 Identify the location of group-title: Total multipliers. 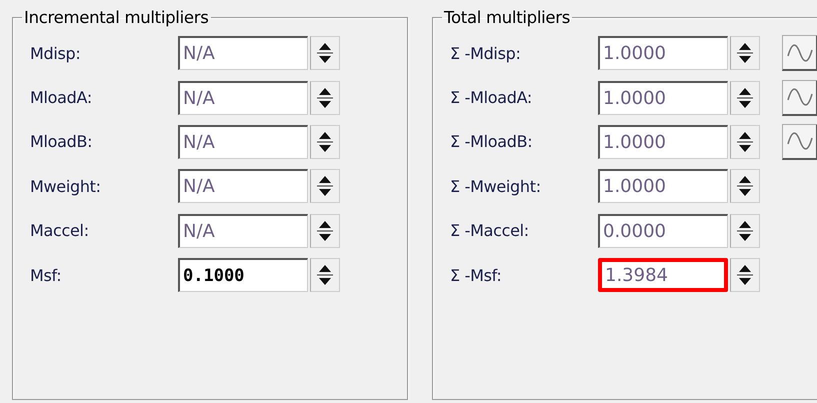
(507, 17).